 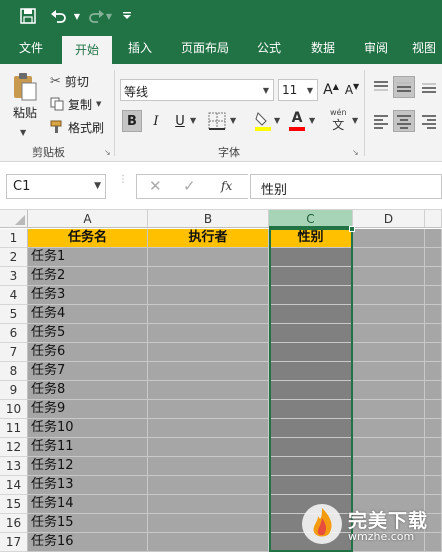 What do you see at coordinates (208, 314) in the screenshot?
I see `cell-b5` at bounding box center [208, 314].